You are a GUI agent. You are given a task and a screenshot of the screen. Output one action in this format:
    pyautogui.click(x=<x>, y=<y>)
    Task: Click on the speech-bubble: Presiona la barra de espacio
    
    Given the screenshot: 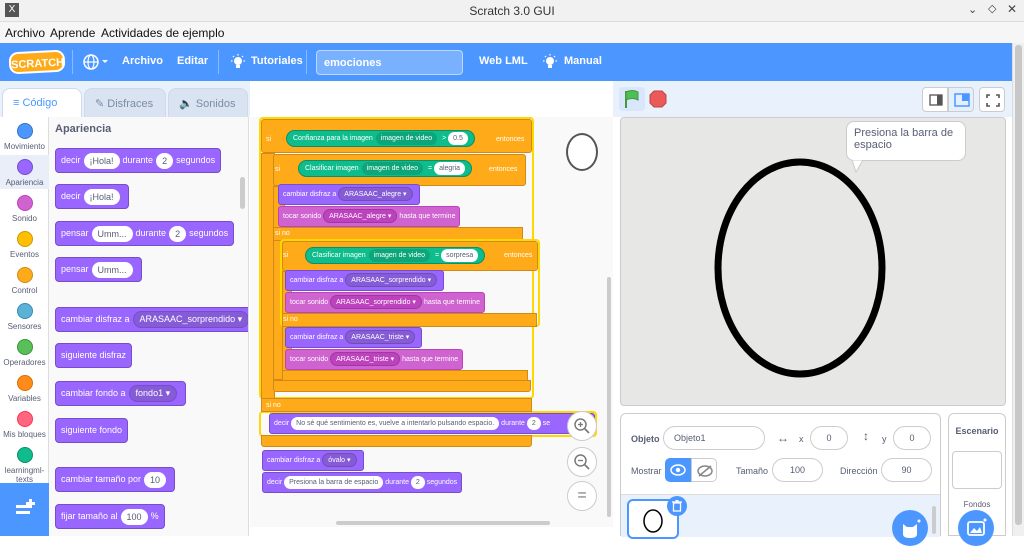 What is the action you would take?
    pyautogui.click(x=906, y=141)
    